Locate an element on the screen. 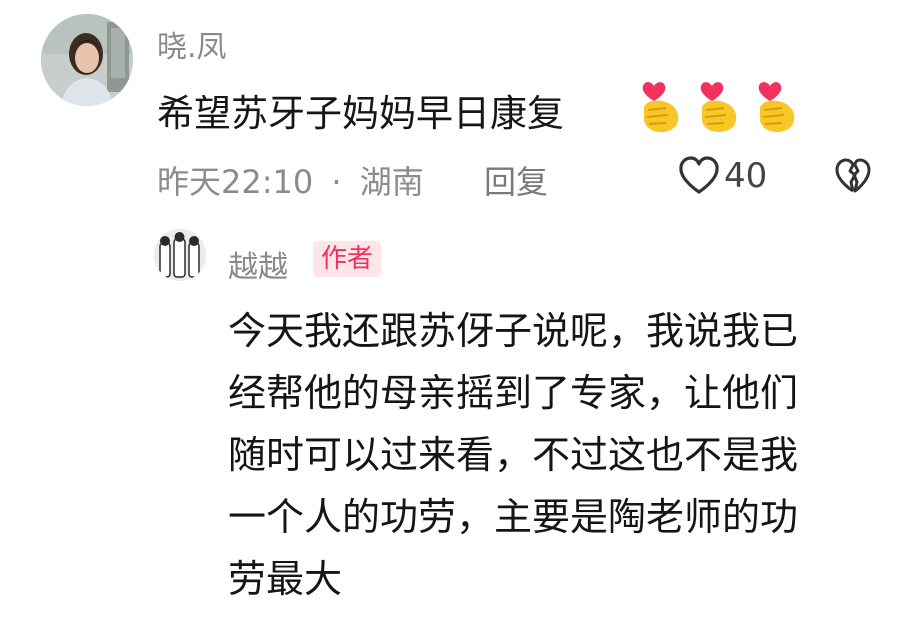 The height and width of the screenshot is (639, 922). broken-heart-icon is located at coordinates (853, 175).